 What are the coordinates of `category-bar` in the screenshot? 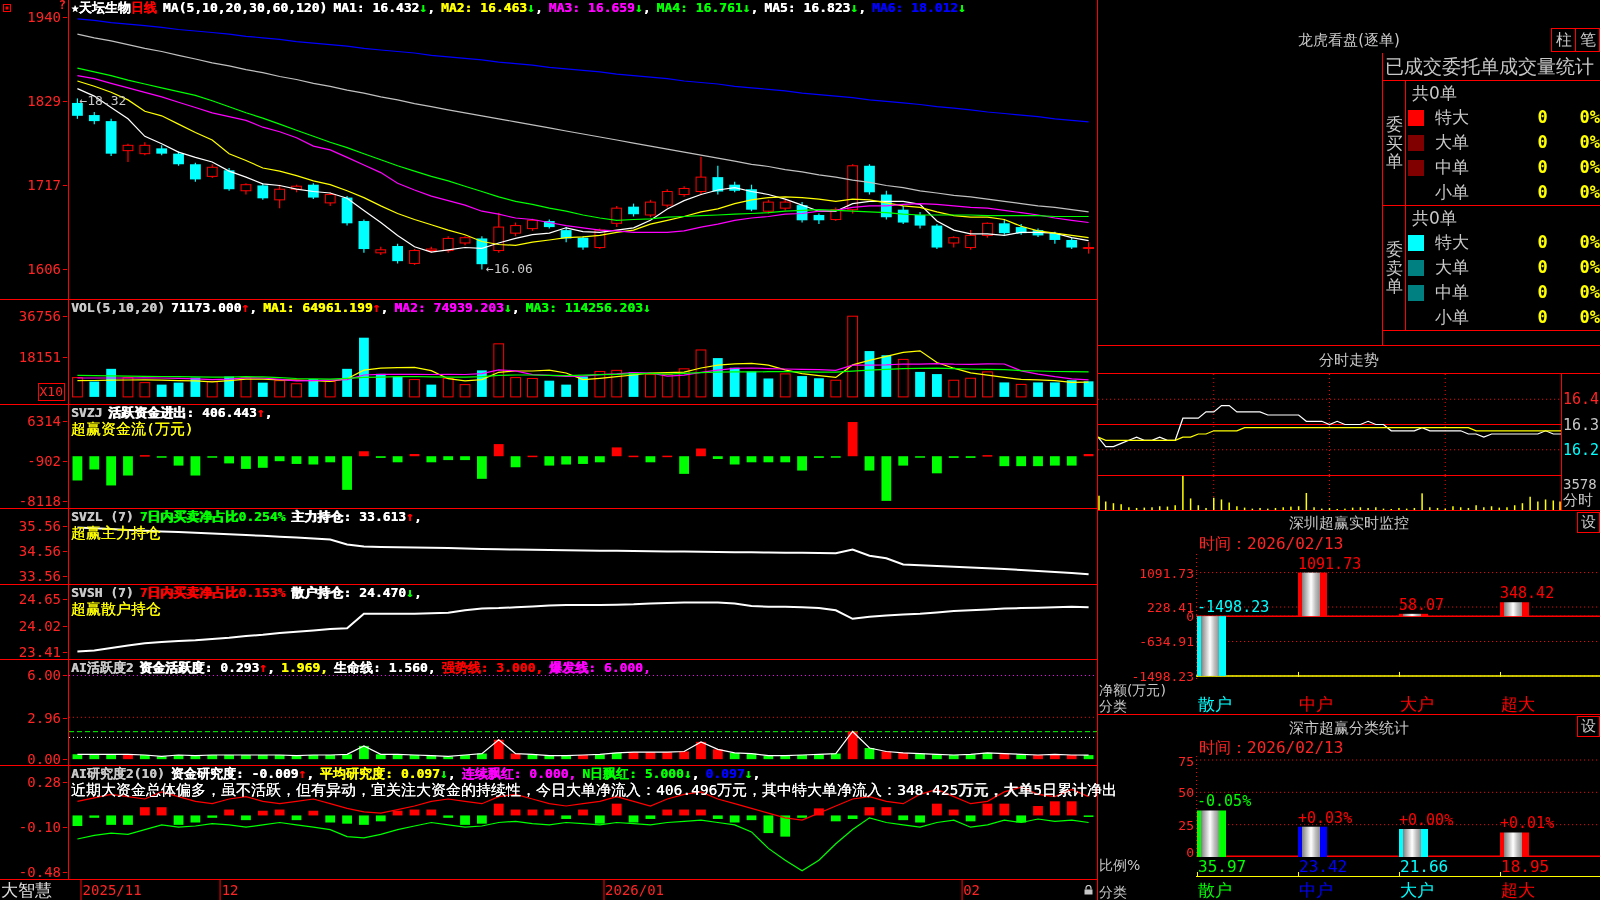 It's located at (1312, 594).